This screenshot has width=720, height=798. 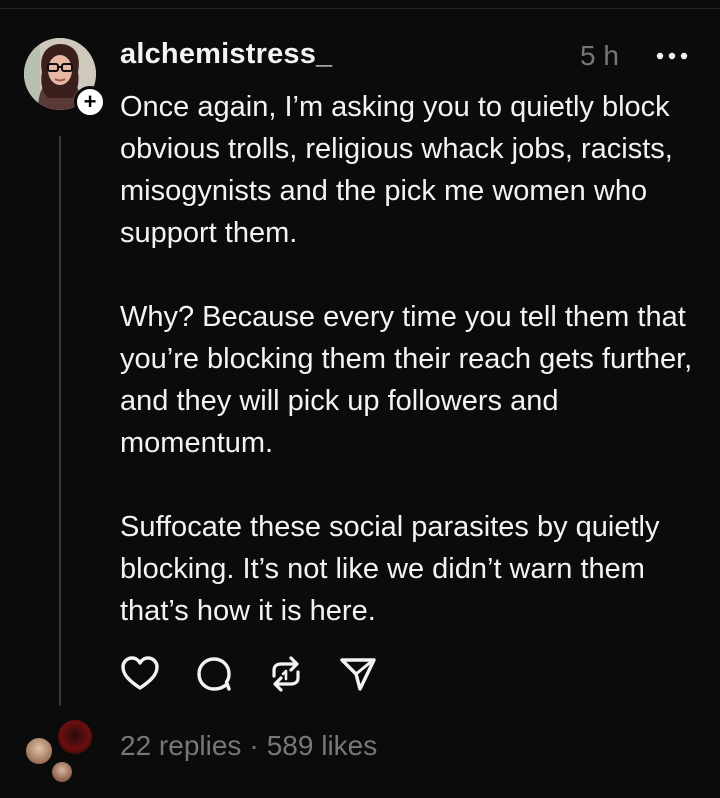 I want to click on replies-count: 22 replies, so click(x=180, y=745).